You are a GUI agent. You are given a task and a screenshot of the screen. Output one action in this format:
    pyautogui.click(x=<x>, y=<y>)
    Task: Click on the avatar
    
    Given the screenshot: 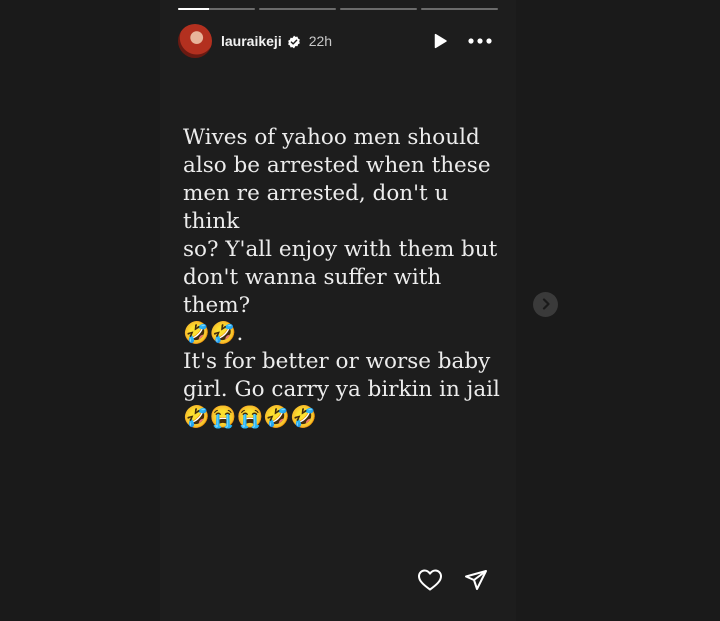 What is the action you would take?
    pyautogui.click(x=195, y=41)
    